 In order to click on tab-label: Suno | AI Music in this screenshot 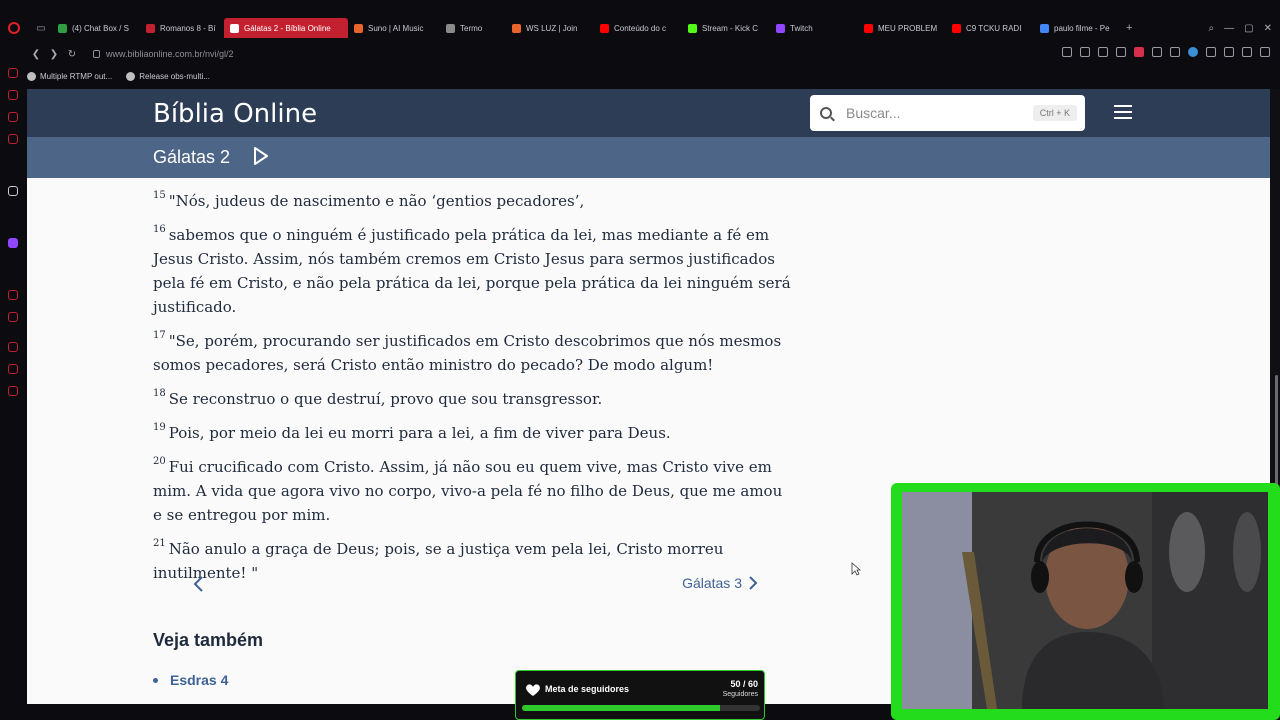, I will do `click(396, 28)`.